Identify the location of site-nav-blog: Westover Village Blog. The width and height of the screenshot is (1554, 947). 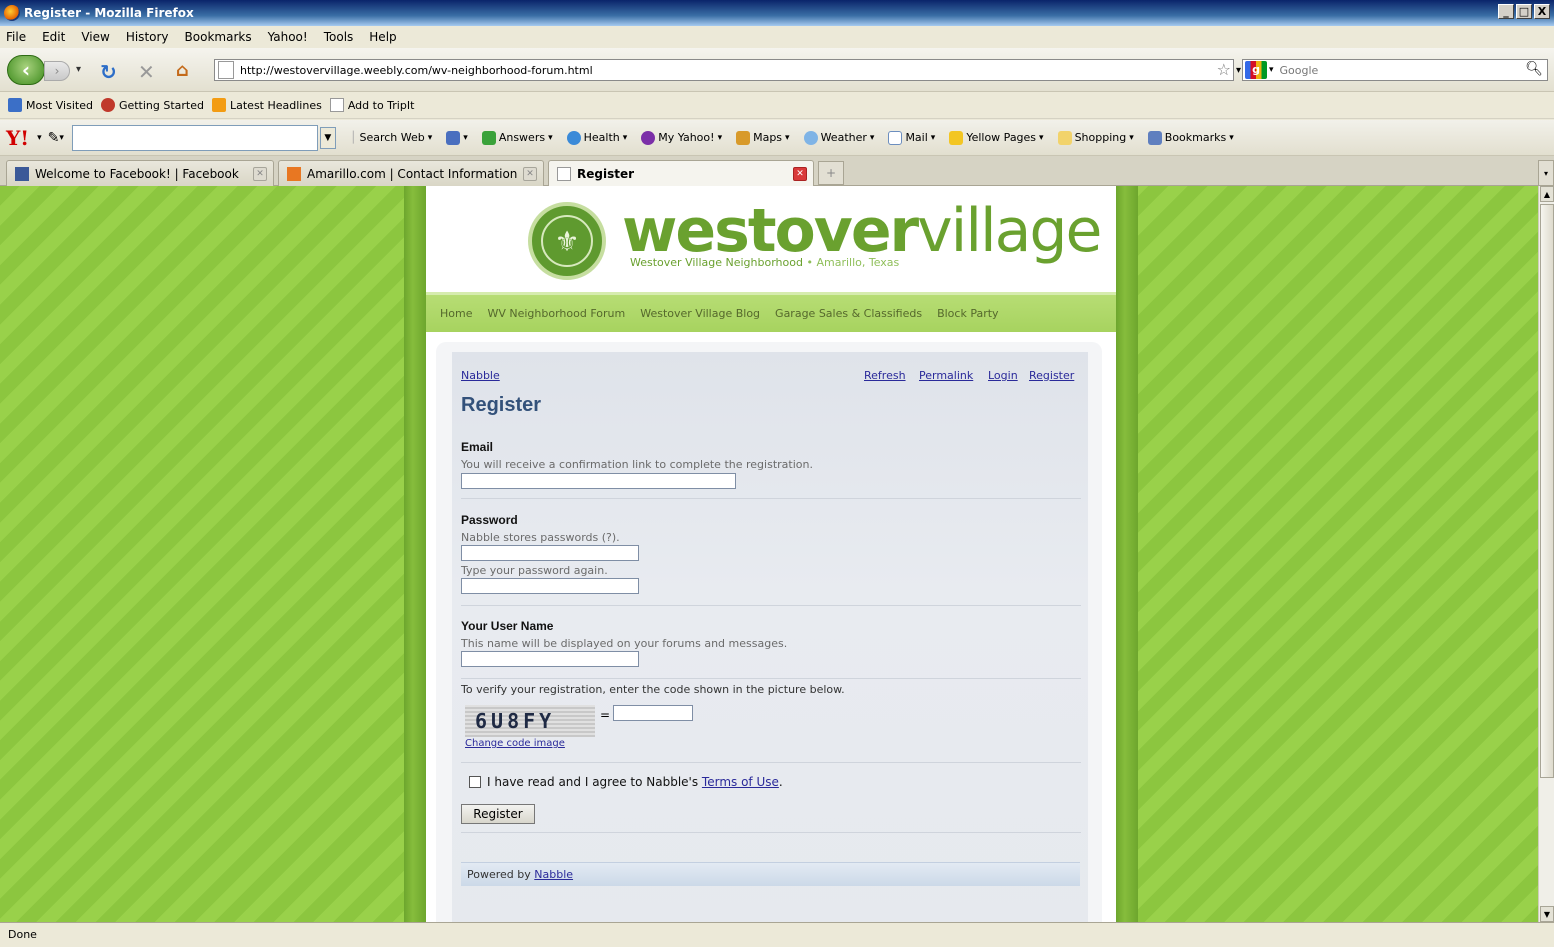
(700, 313).